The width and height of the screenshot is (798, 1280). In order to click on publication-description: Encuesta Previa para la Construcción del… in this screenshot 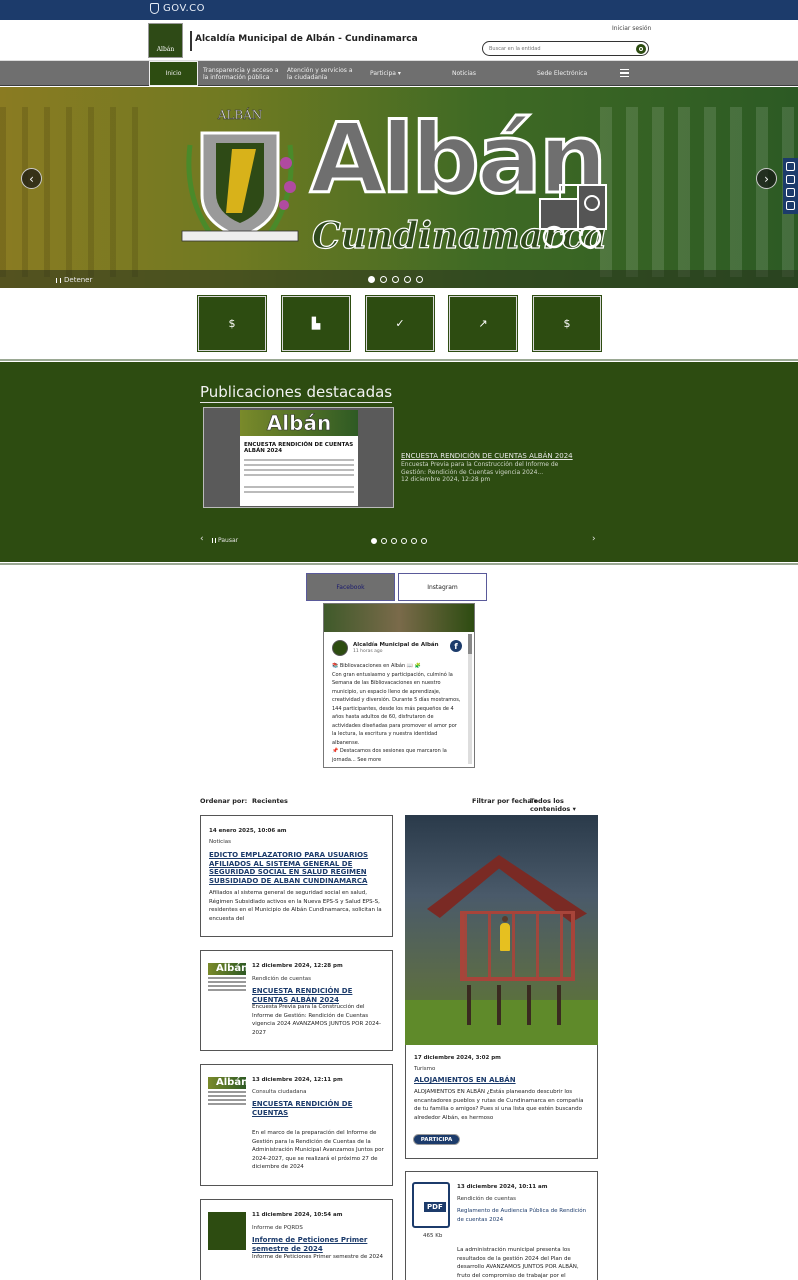, I will do `click(480, 468)`.